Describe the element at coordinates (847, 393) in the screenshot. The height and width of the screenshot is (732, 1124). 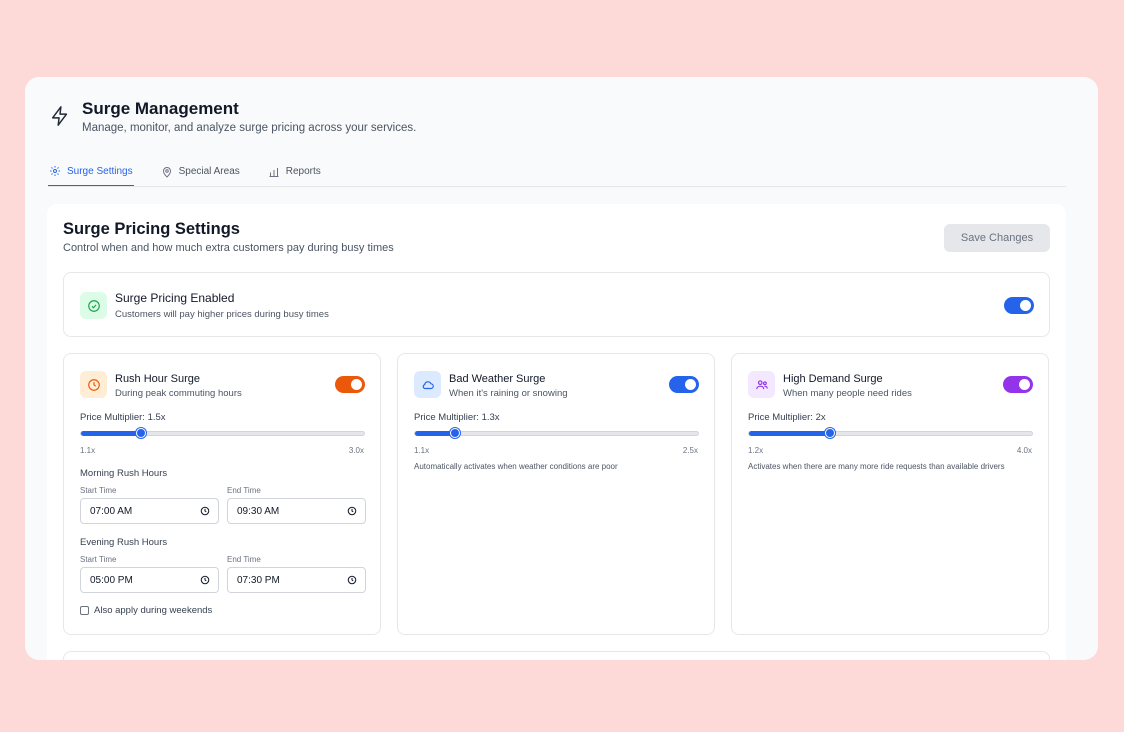
I see `high-demand-description: When many people need rides` at that location.